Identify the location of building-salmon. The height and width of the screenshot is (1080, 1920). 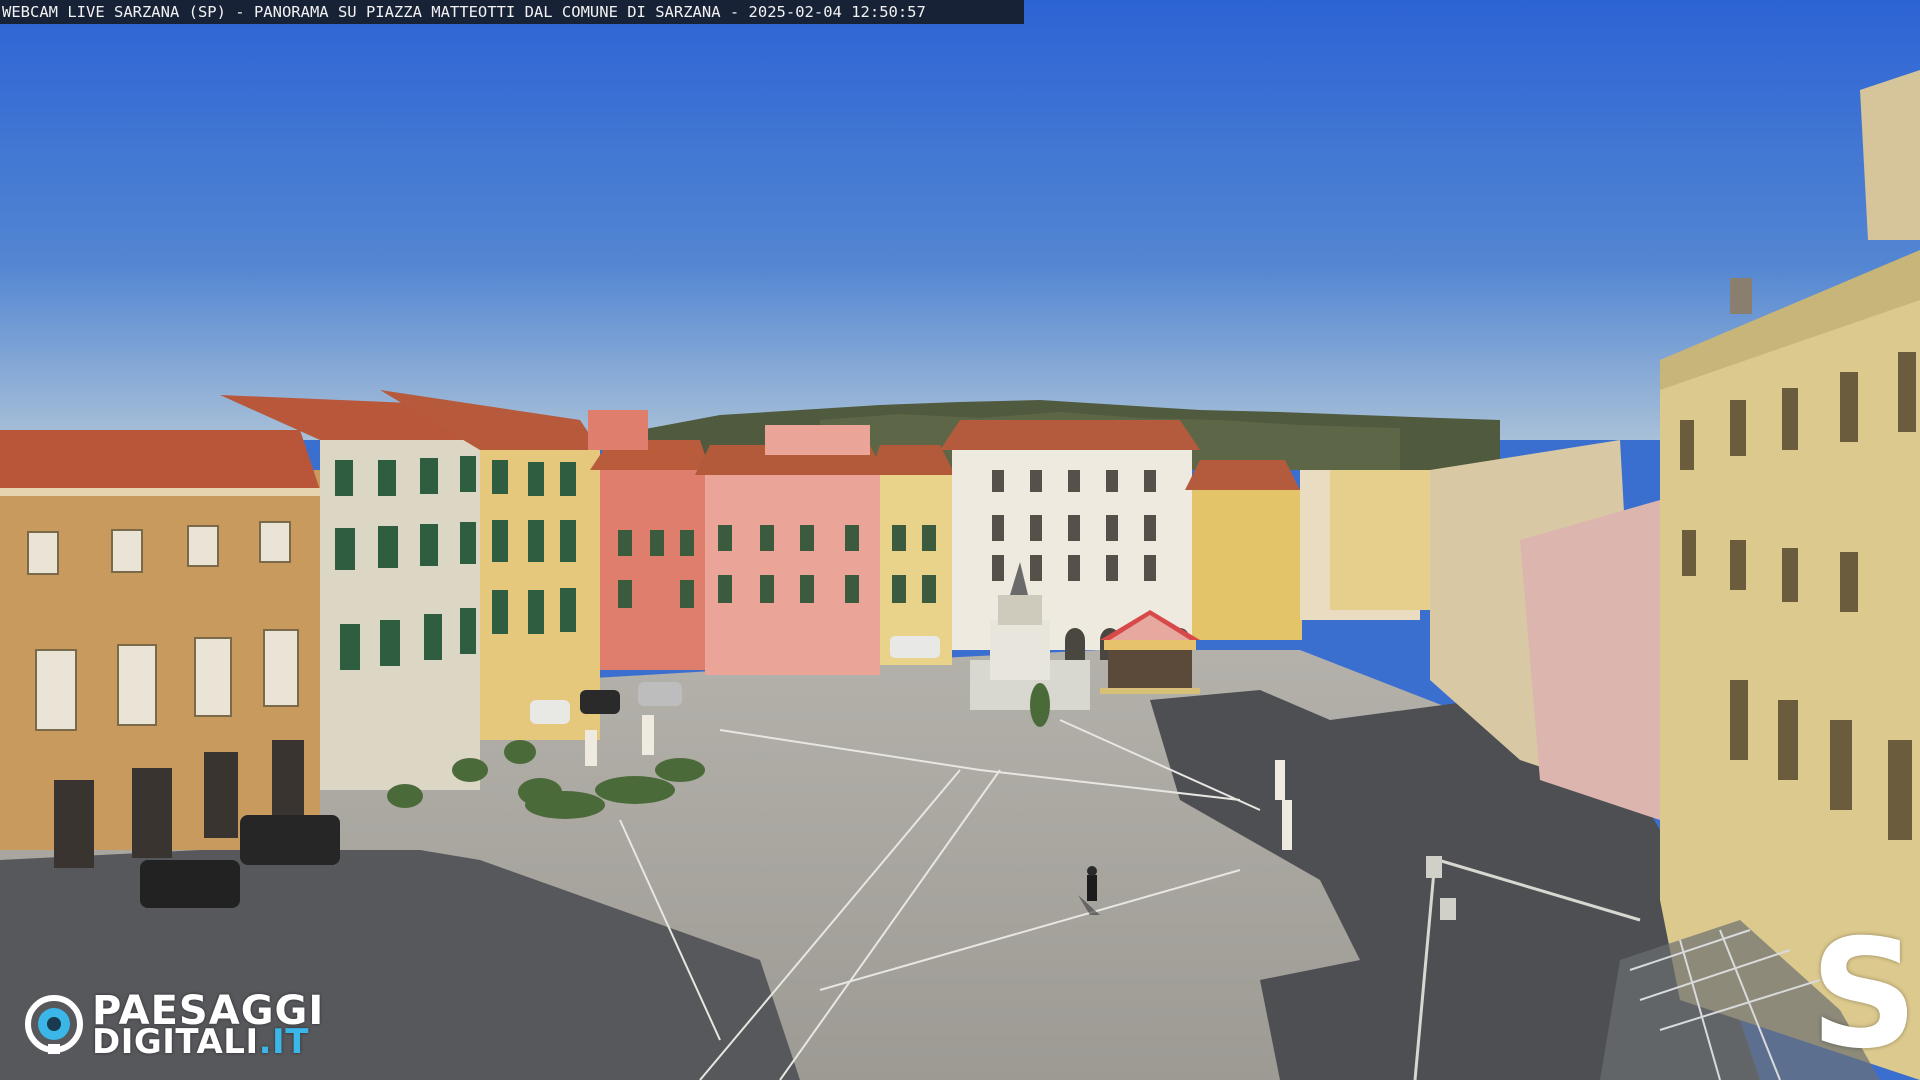
(652, 570).